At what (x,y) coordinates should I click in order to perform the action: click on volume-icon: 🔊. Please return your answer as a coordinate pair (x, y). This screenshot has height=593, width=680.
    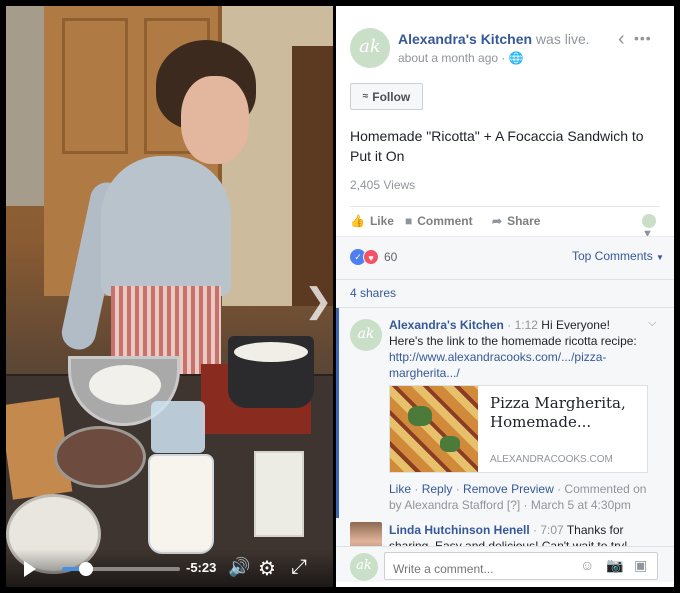
    Looking at the image, I should click on (239, 567).